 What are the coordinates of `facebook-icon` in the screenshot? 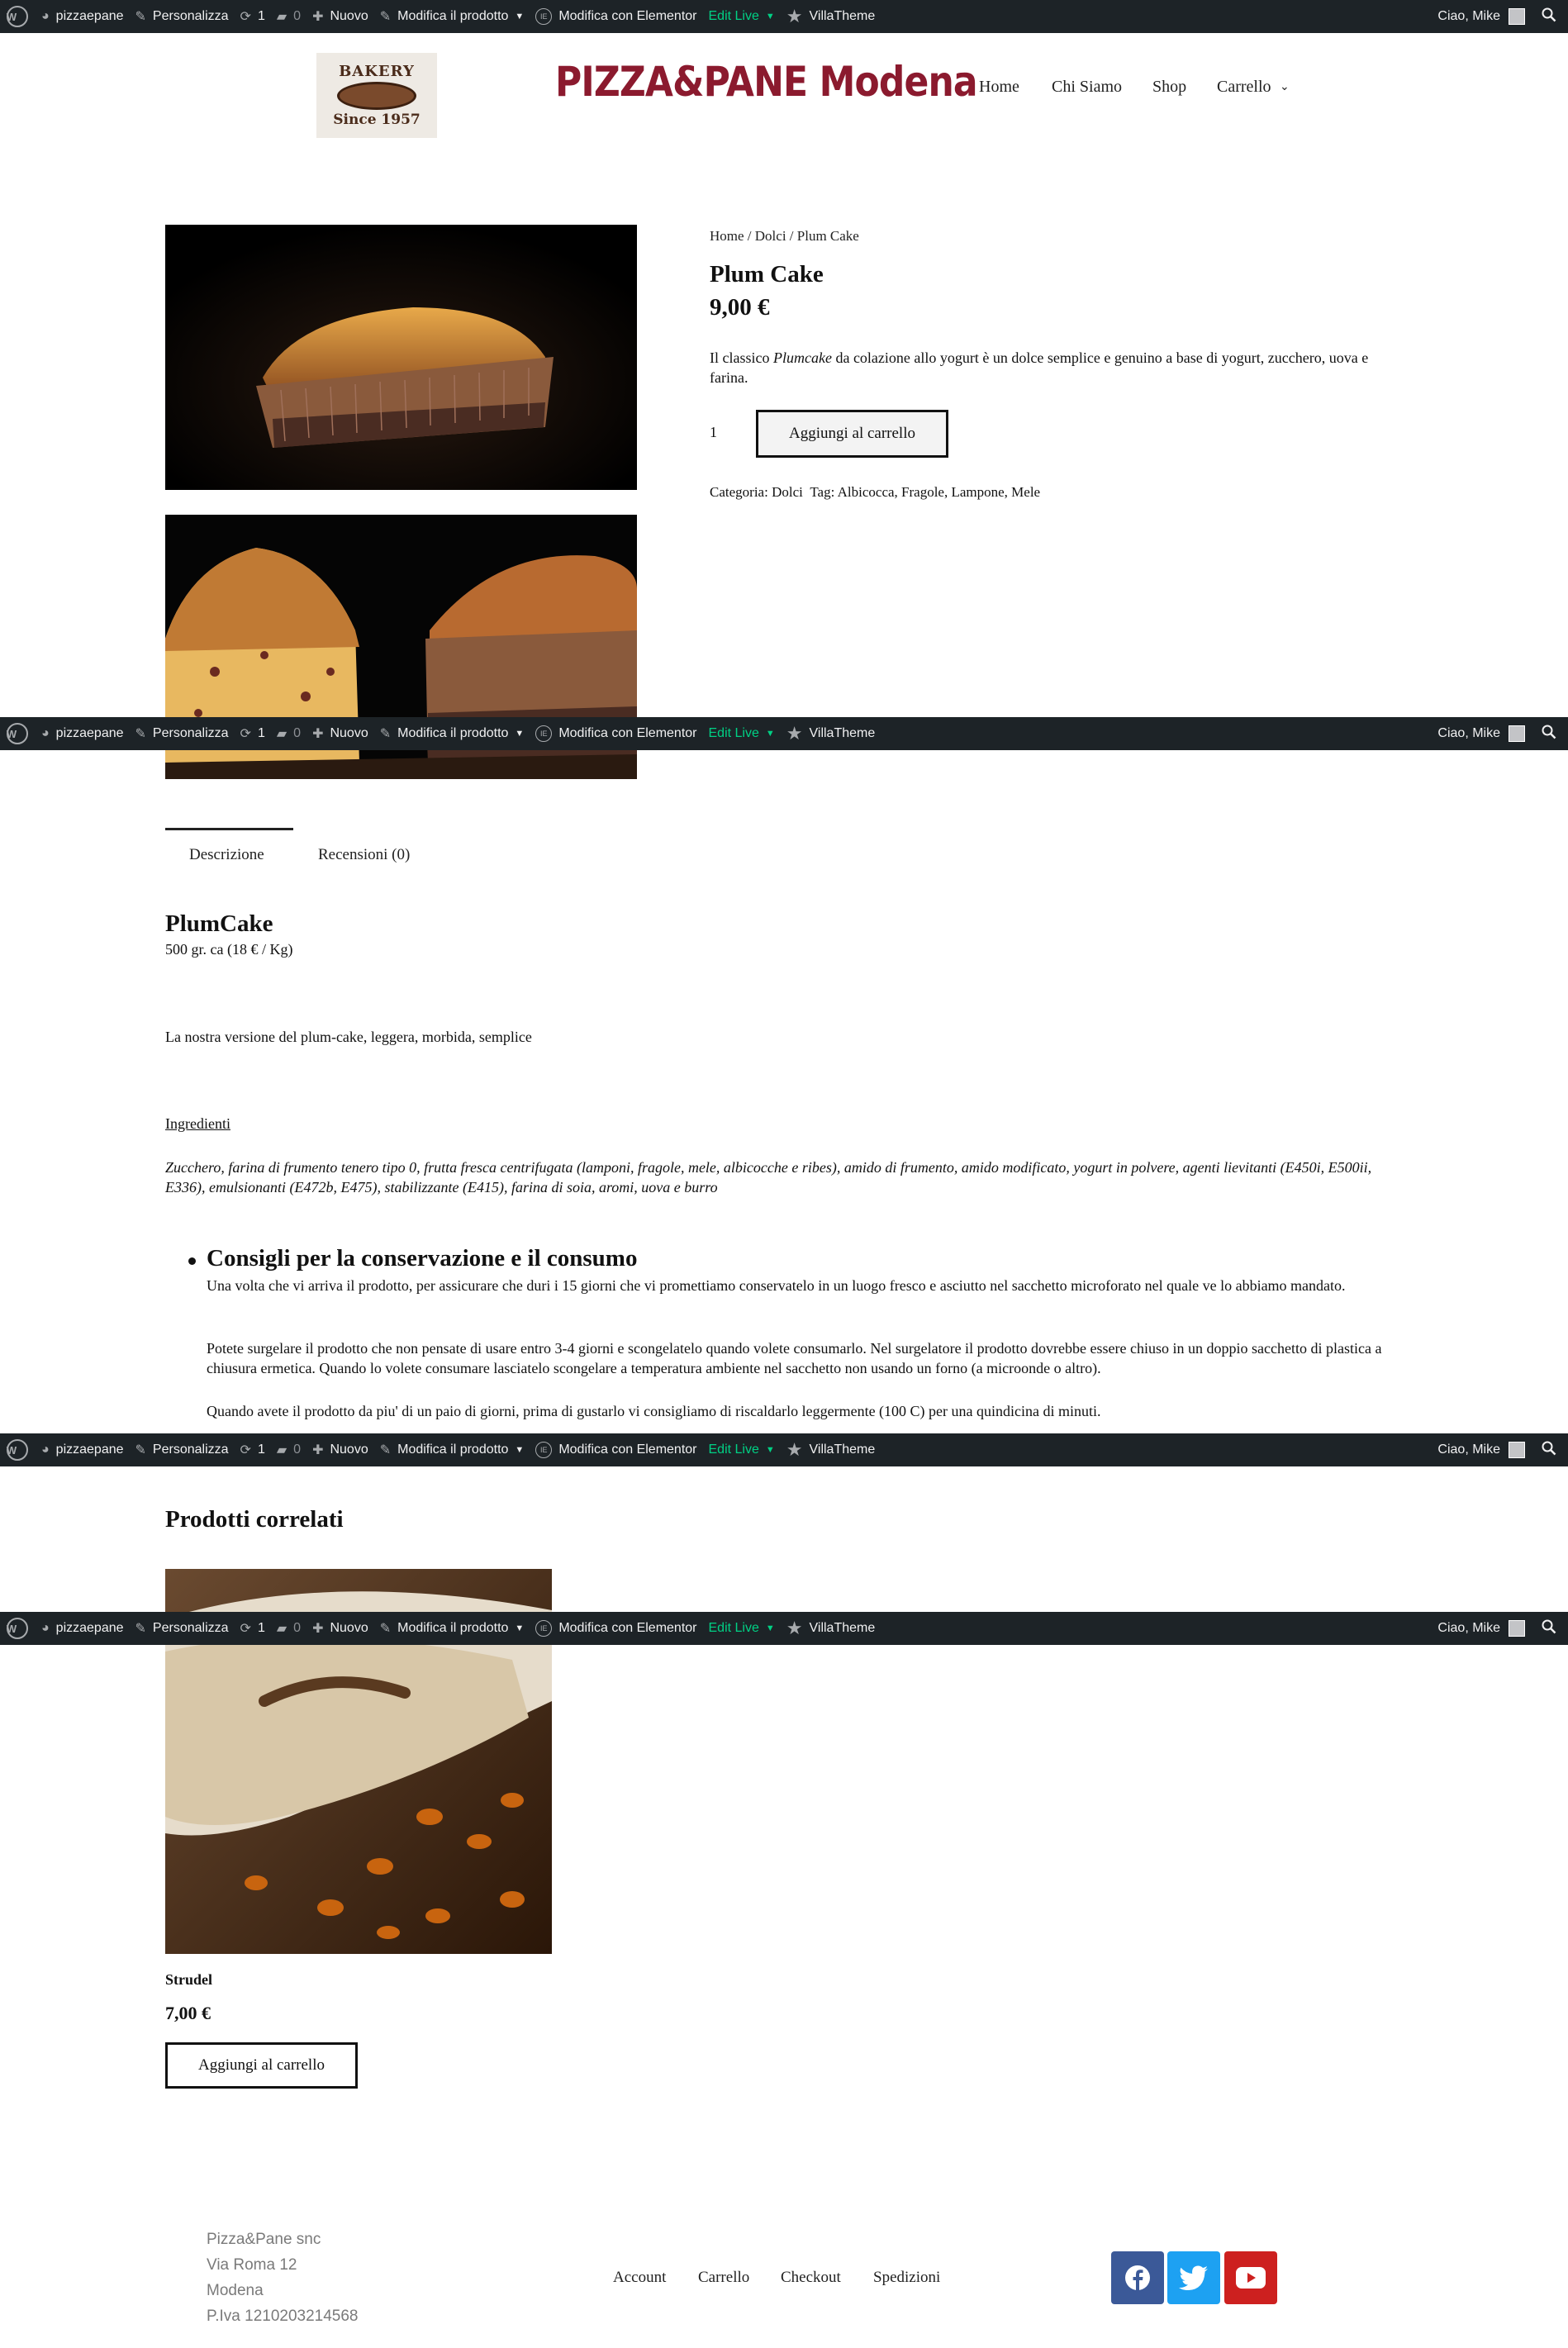 It's located at (1138, 2277).